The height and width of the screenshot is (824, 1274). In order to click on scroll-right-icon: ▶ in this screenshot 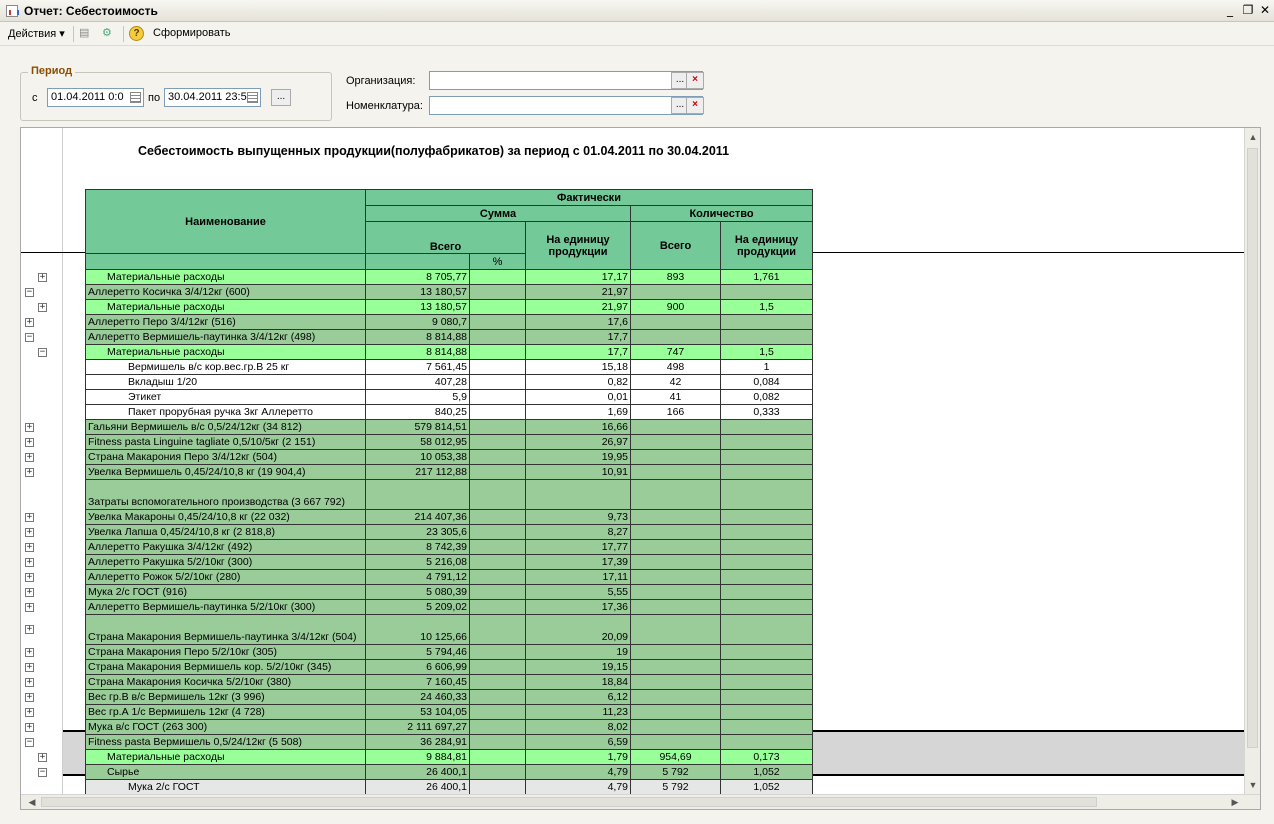, I will do `click(1235, 802)`.